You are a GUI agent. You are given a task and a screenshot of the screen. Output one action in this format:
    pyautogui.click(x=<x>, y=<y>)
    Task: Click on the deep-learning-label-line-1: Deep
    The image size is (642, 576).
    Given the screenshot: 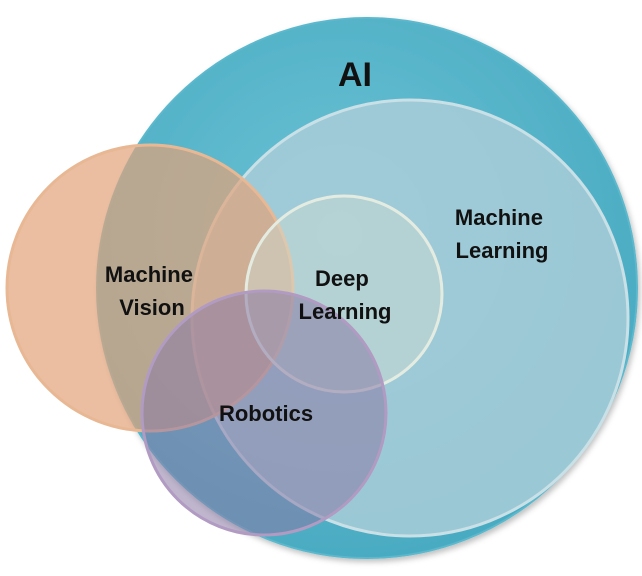 What is the action you would take?
    pyautogui.click(x=342, y=278)
    